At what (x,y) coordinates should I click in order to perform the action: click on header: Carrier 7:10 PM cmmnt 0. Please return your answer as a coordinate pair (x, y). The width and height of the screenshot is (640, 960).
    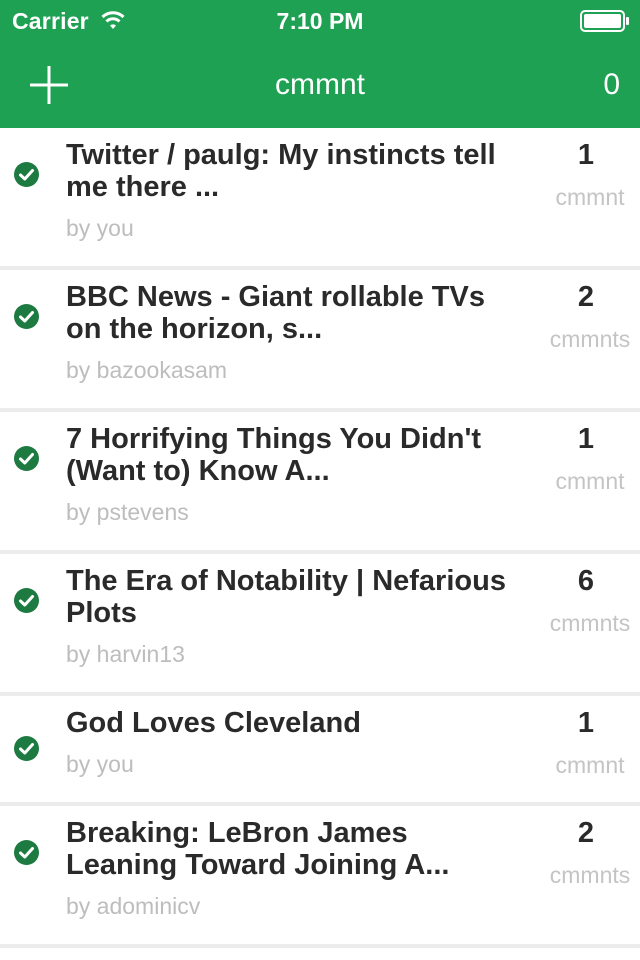
    Looking at the image, I should click on (320, 64).